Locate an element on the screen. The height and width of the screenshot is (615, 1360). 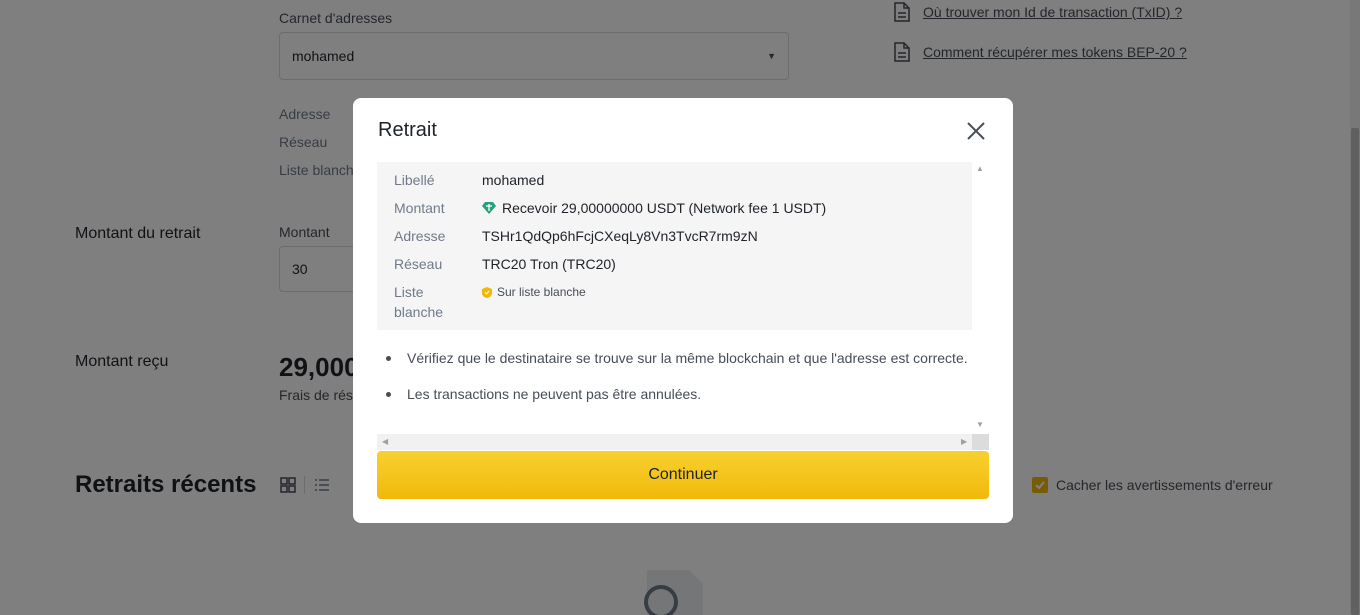
whitelist-badge: Sur liste blanche is located at coordinates (534, 292).